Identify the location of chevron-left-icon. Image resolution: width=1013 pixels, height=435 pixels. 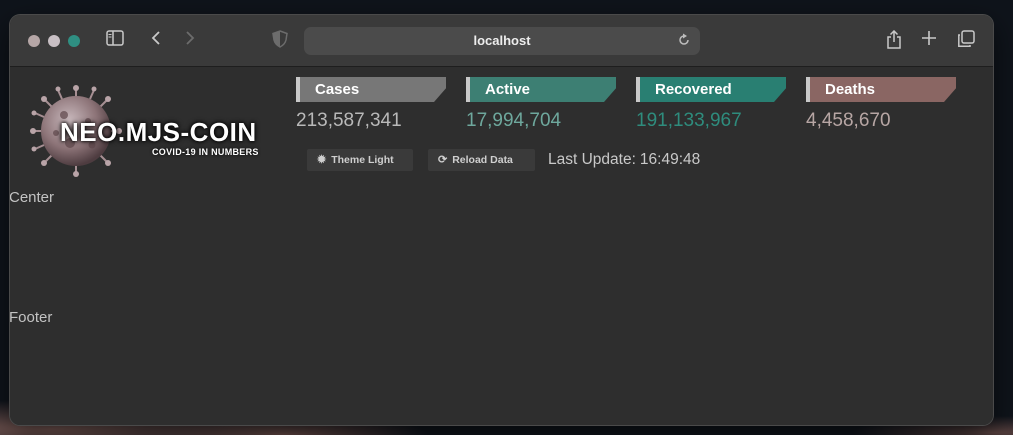
(156, 40).